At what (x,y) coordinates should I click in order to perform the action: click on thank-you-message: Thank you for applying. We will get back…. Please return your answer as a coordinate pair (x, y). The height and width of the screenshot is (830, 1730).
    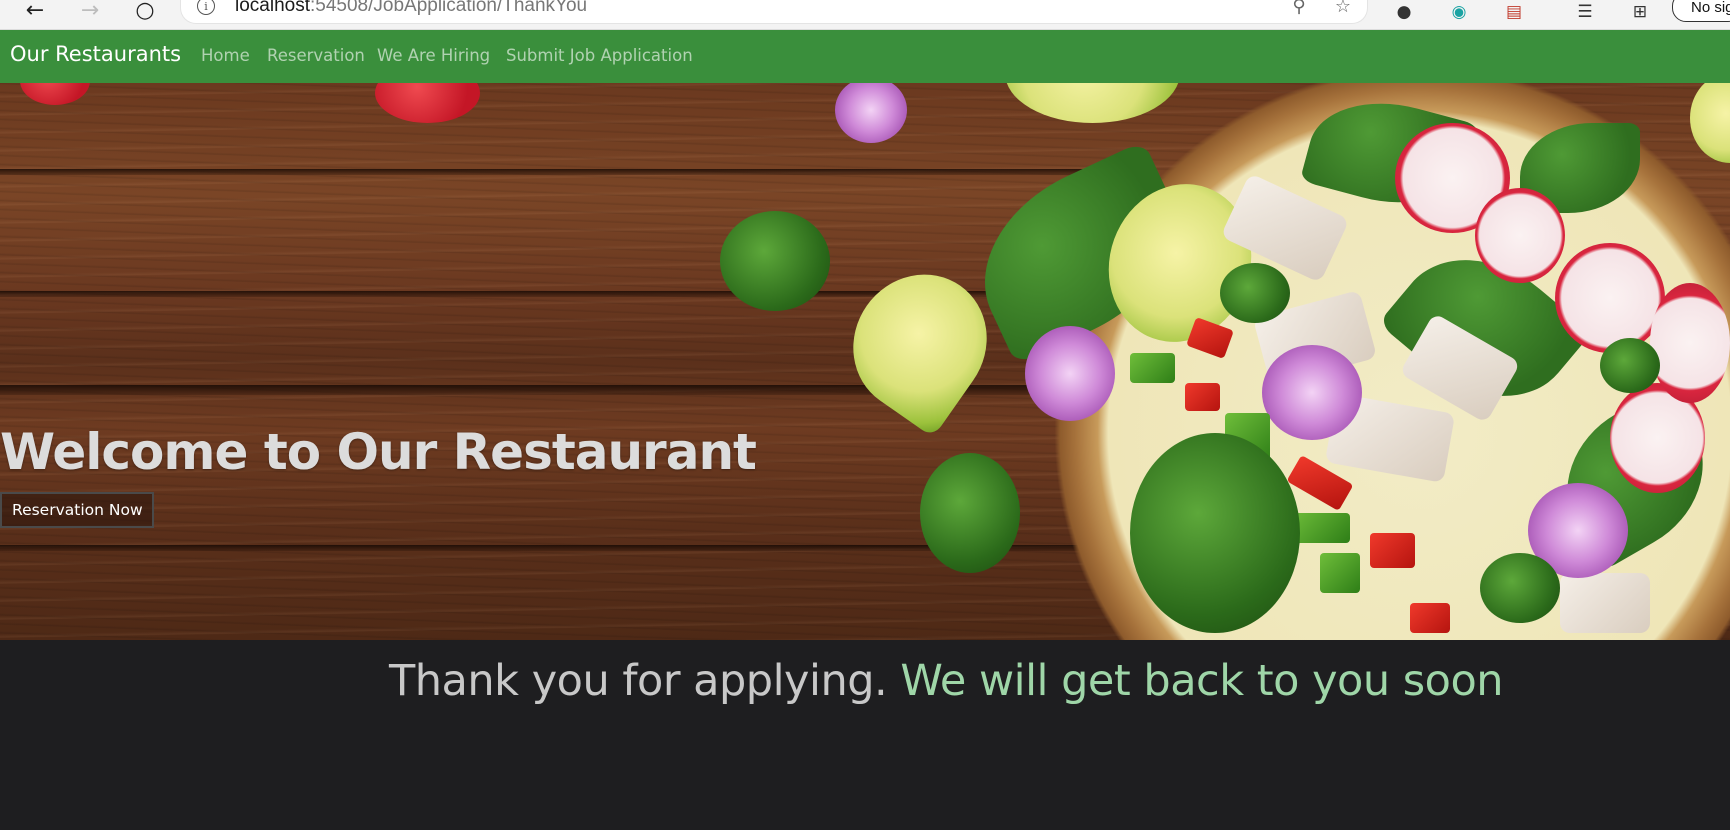
    Looking at the image, I should click on (946, 681).